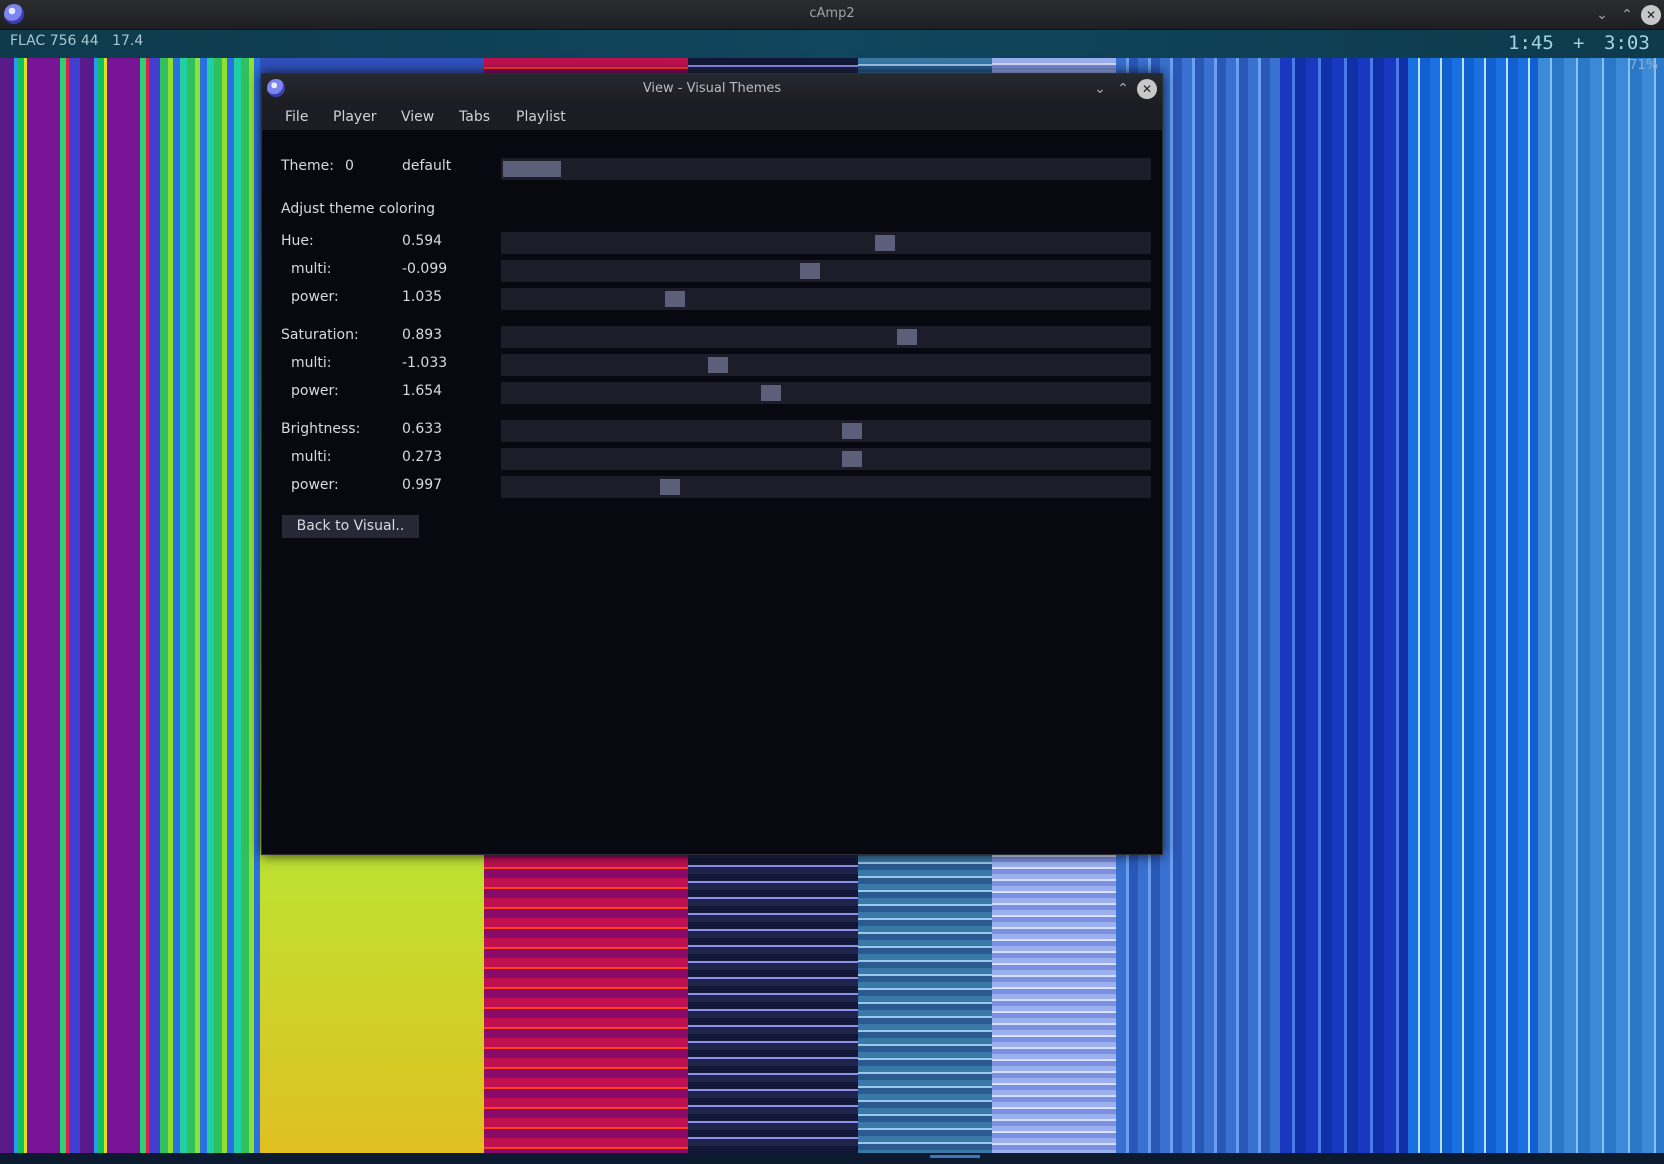 Image resolution: width=1664 pixels, height=1164 pixels. I want to click on theme-slider, so click(826, 169).